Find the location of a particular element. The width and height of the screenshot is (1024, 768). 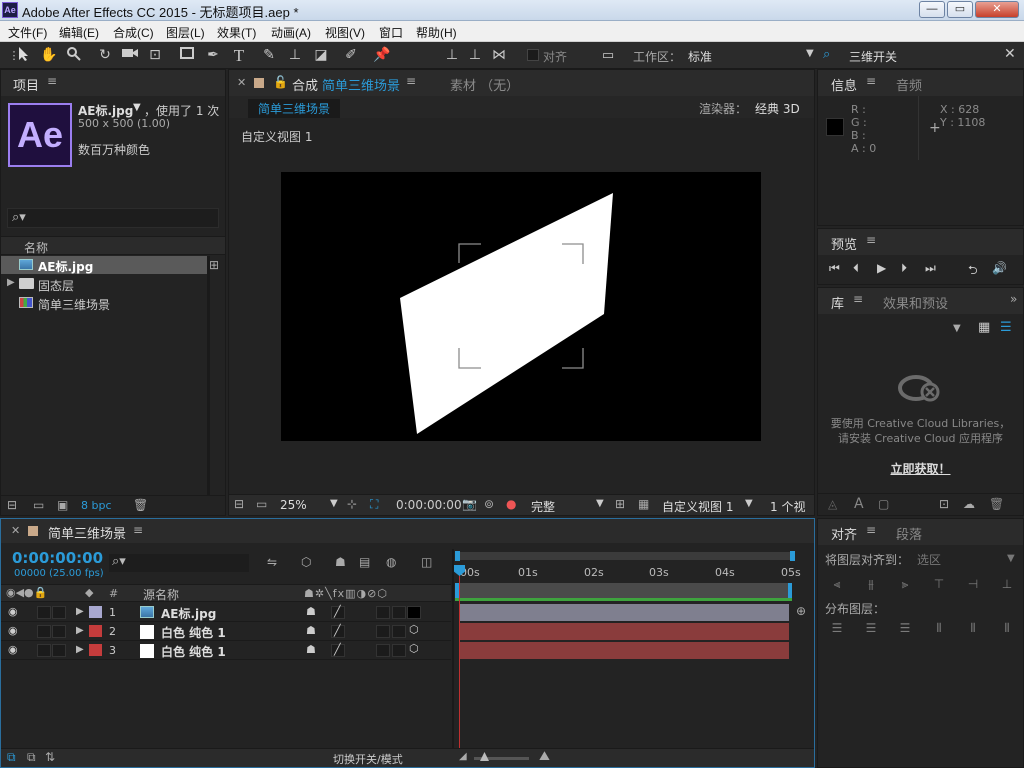

timeline-current-time: 0:00:00:00 is located at coordinates (57, 558).